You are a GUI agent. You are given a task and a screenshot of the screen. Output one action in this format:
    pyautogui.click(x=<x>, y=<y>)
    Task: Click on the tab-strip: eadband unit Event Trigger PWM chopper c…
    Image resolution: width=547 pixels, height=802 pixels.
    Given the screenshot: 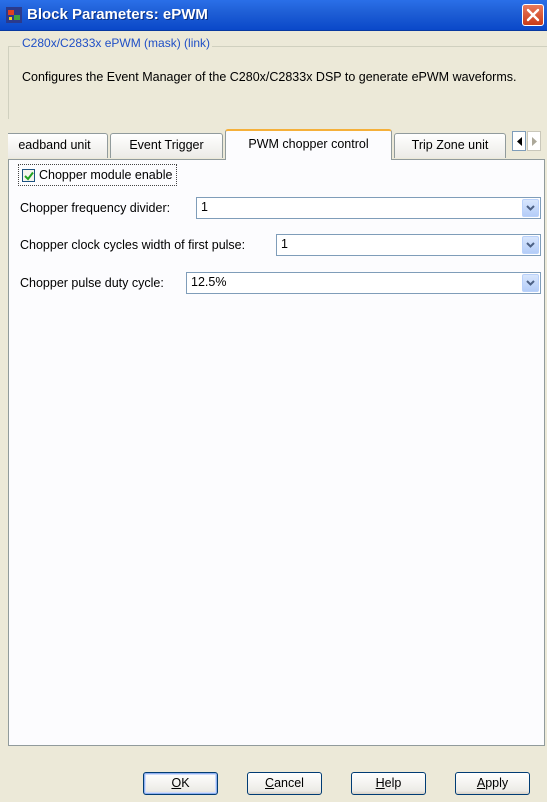 What is the action you would take?
    pyautogui.click(x=276, y=144)
    